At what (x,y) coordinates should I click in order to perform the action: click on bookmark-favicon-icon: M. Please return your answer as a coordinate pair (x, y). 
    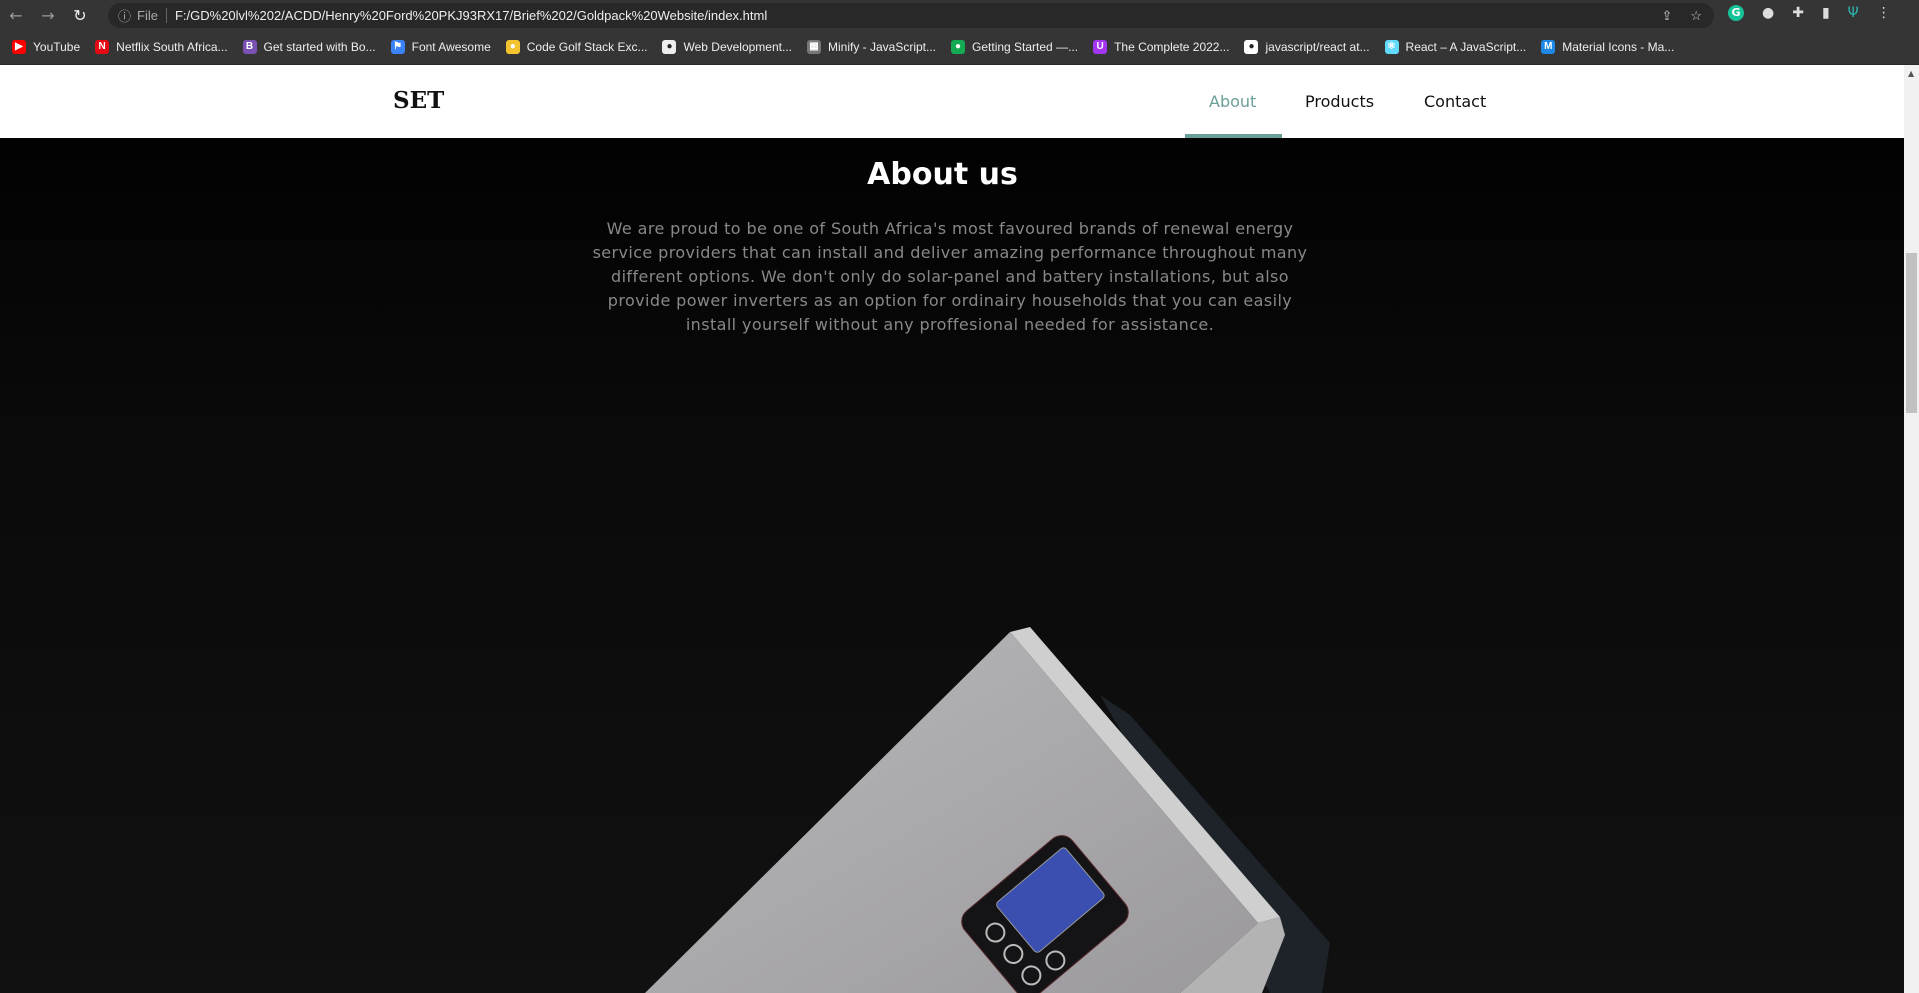
    Looking at the image, I should click on (1548, 47).